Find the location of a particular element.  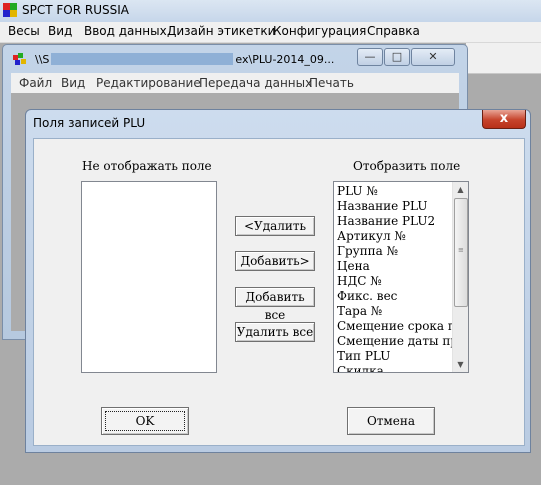

cancel-button: Отмена is located at coordinates (391, 421).